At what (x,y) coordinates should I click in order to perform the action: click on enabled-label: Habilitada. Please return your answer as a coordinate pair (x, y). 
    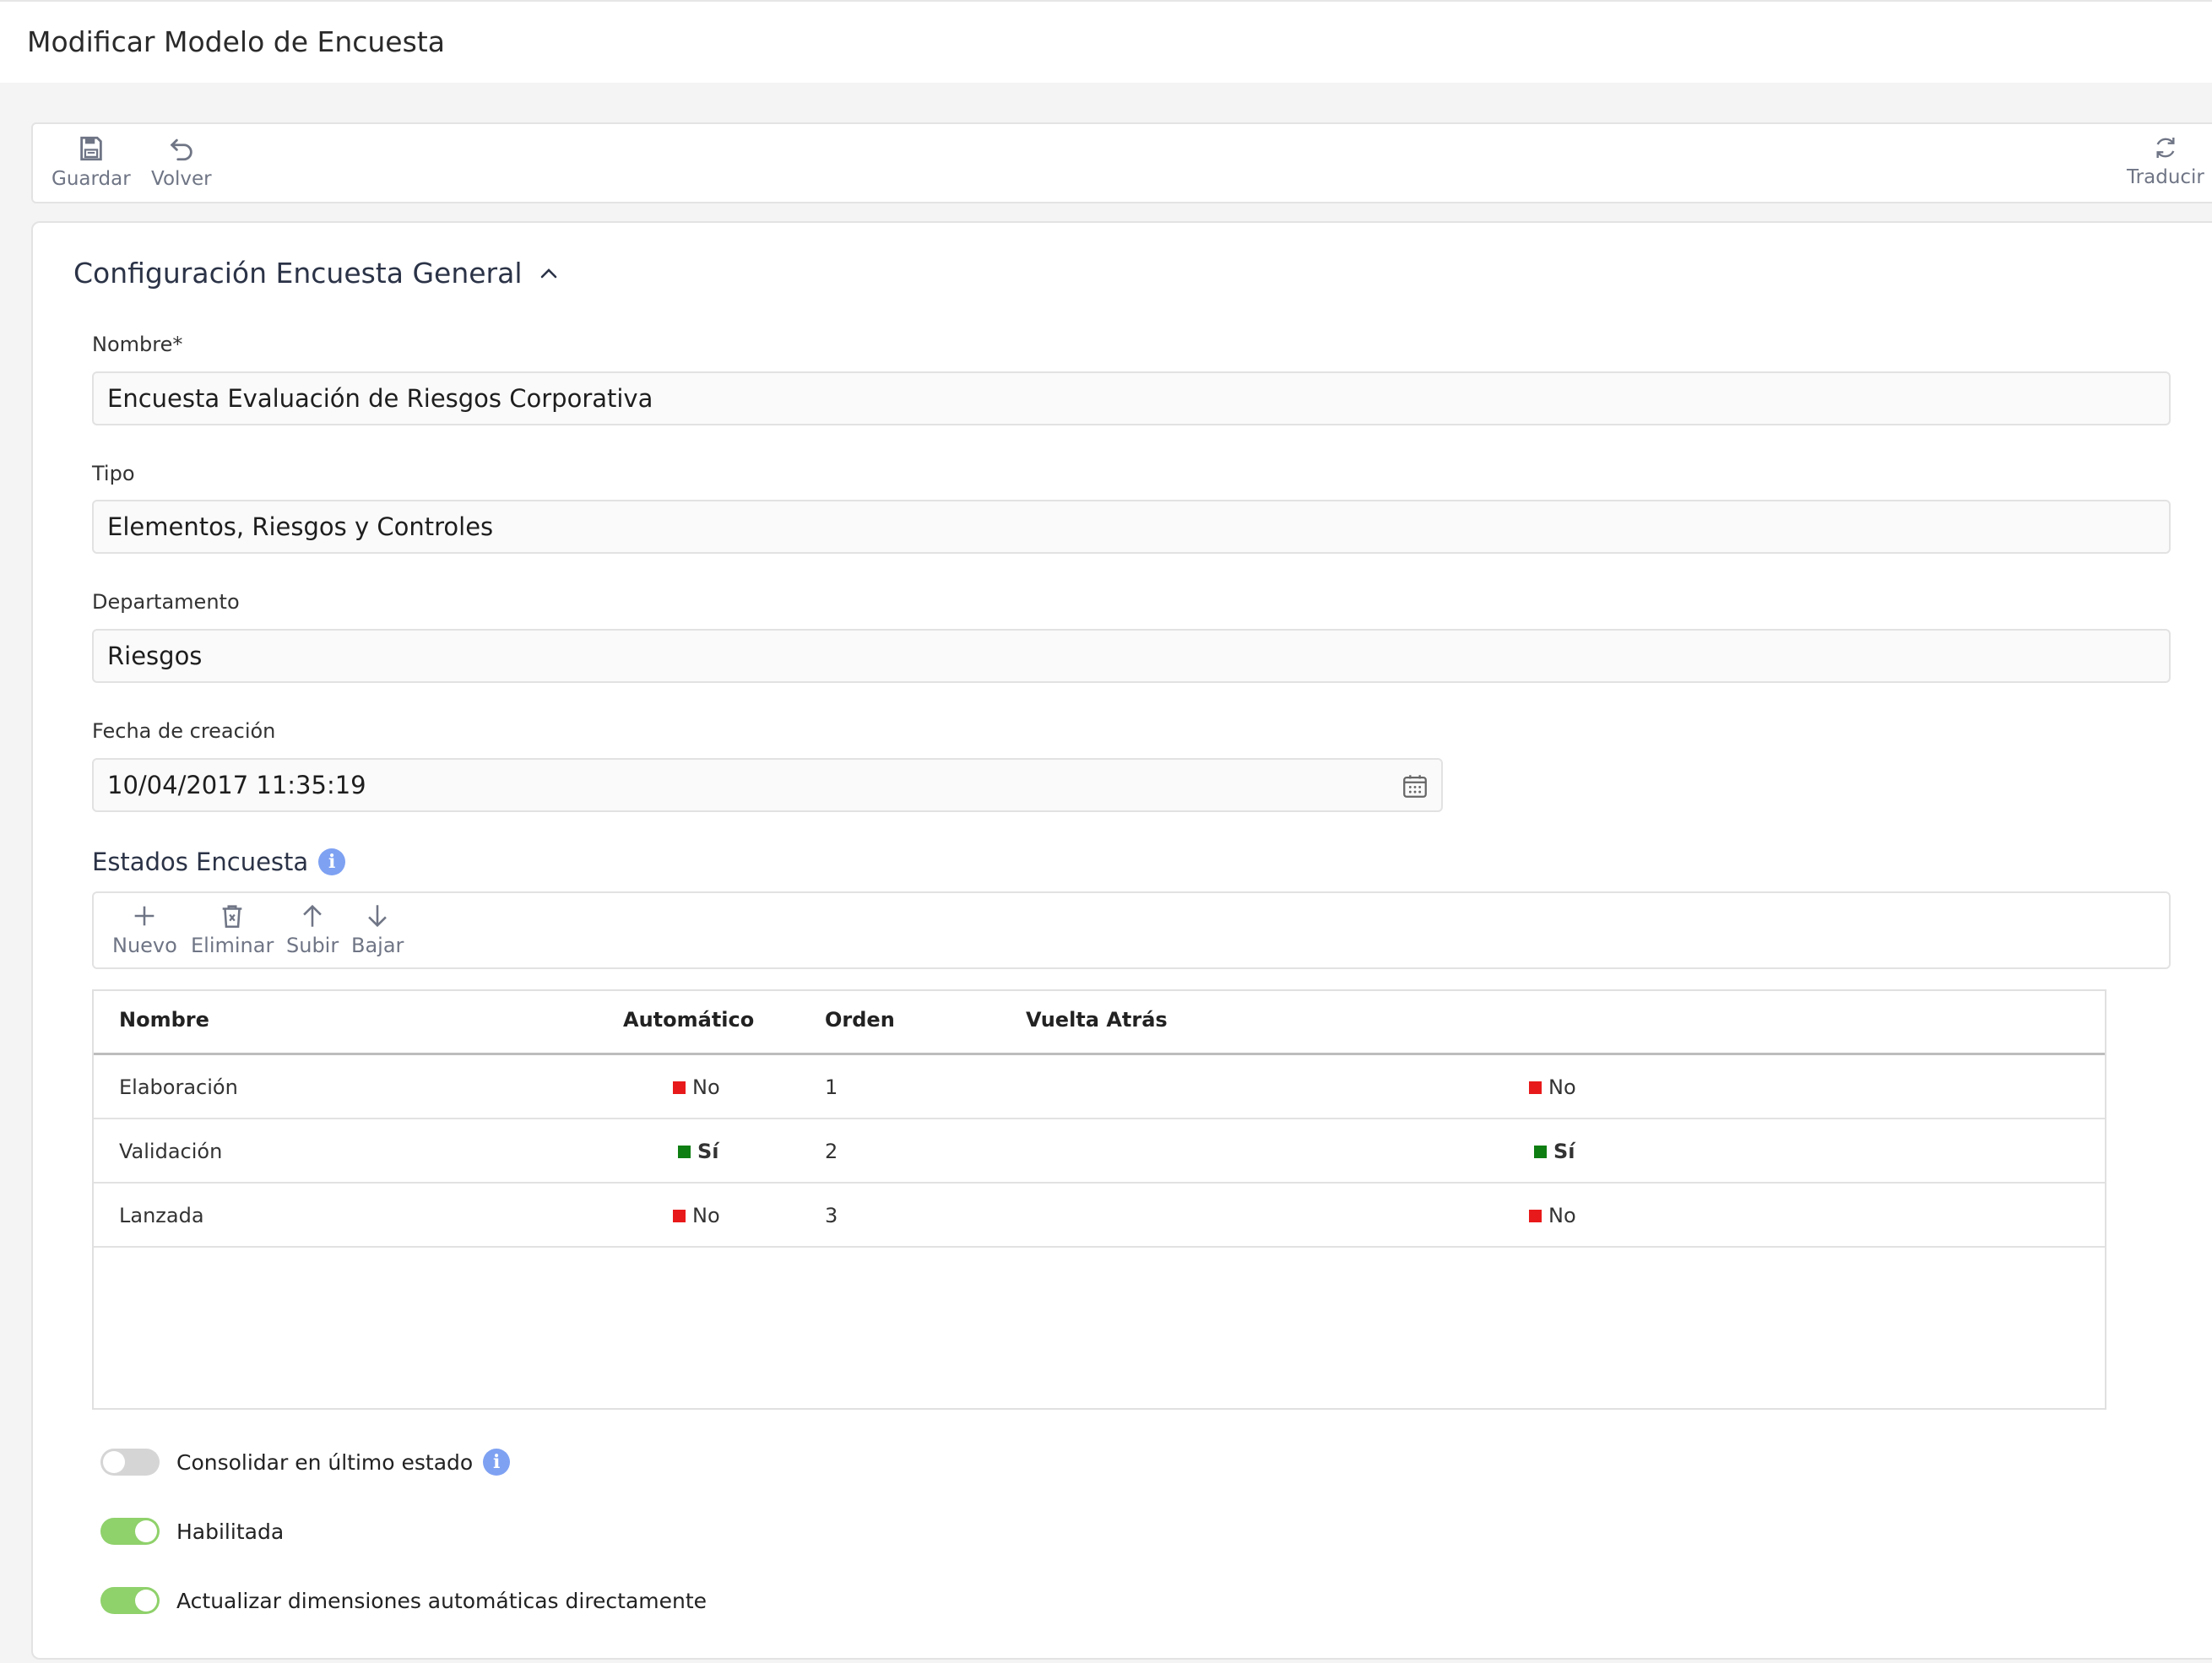
    Looking at the image, I should click on (230, 1531).